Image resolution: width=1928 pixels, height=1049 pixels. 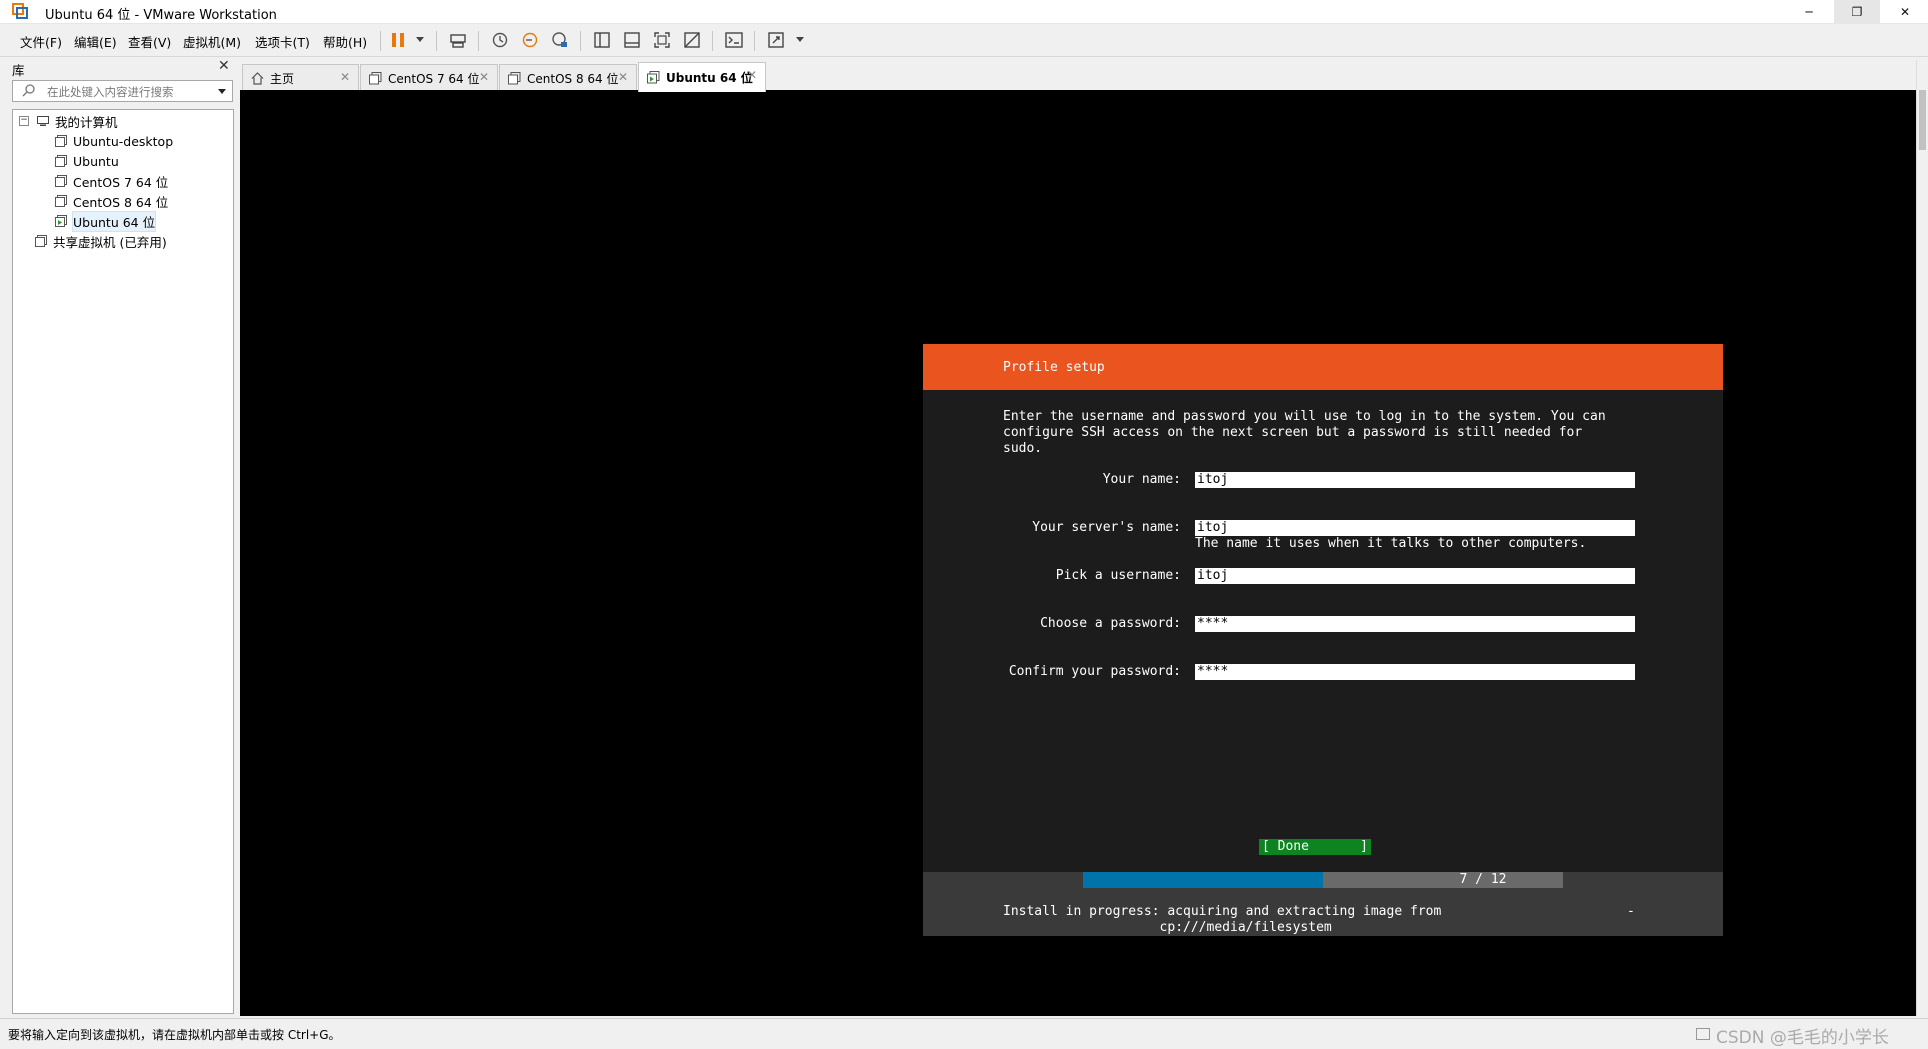 What do you see at coordinates (1054, 367) in the screenshot?
I see `installer-title: Profile setup` at bounding box center [1054, 367].